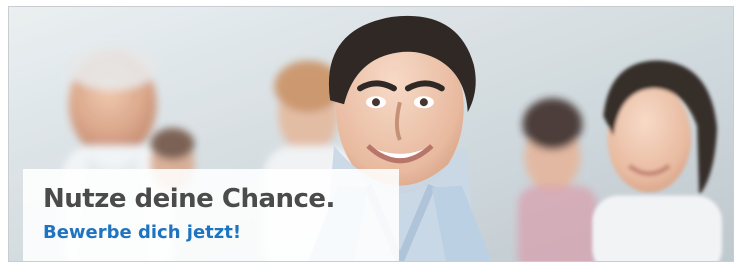  I want to click on headline: Nutze deine Chance., so click(189, 199).